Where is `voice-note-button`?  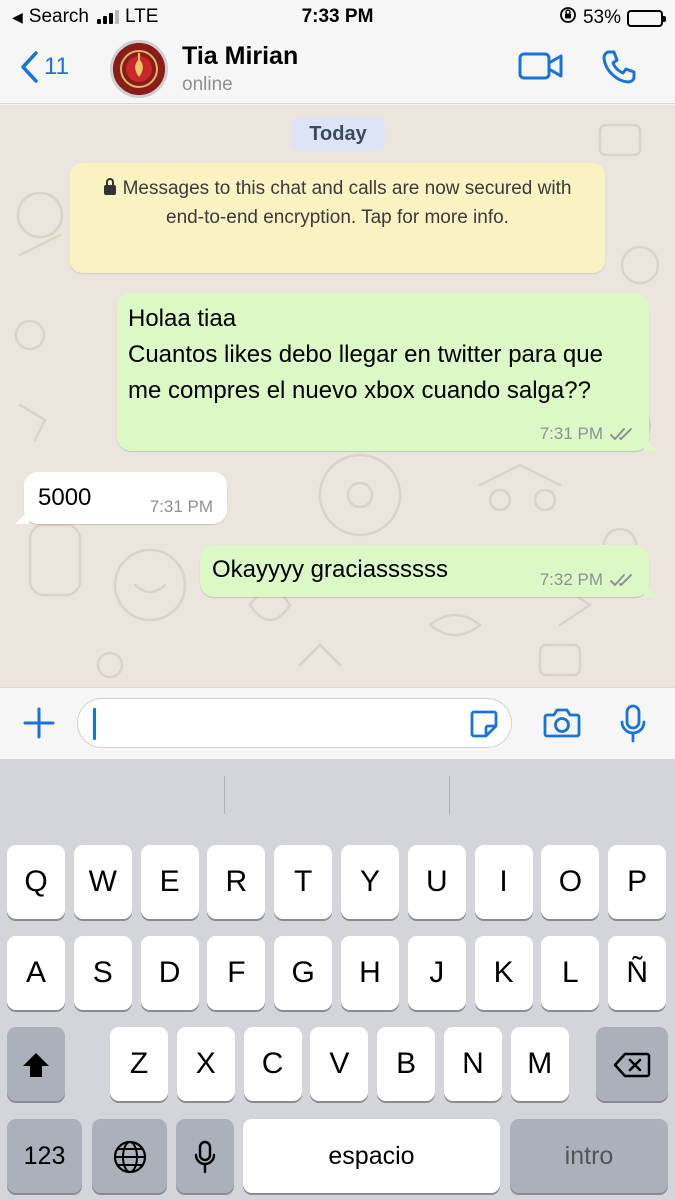
voice-note-button is located at coordinates (633, 726).